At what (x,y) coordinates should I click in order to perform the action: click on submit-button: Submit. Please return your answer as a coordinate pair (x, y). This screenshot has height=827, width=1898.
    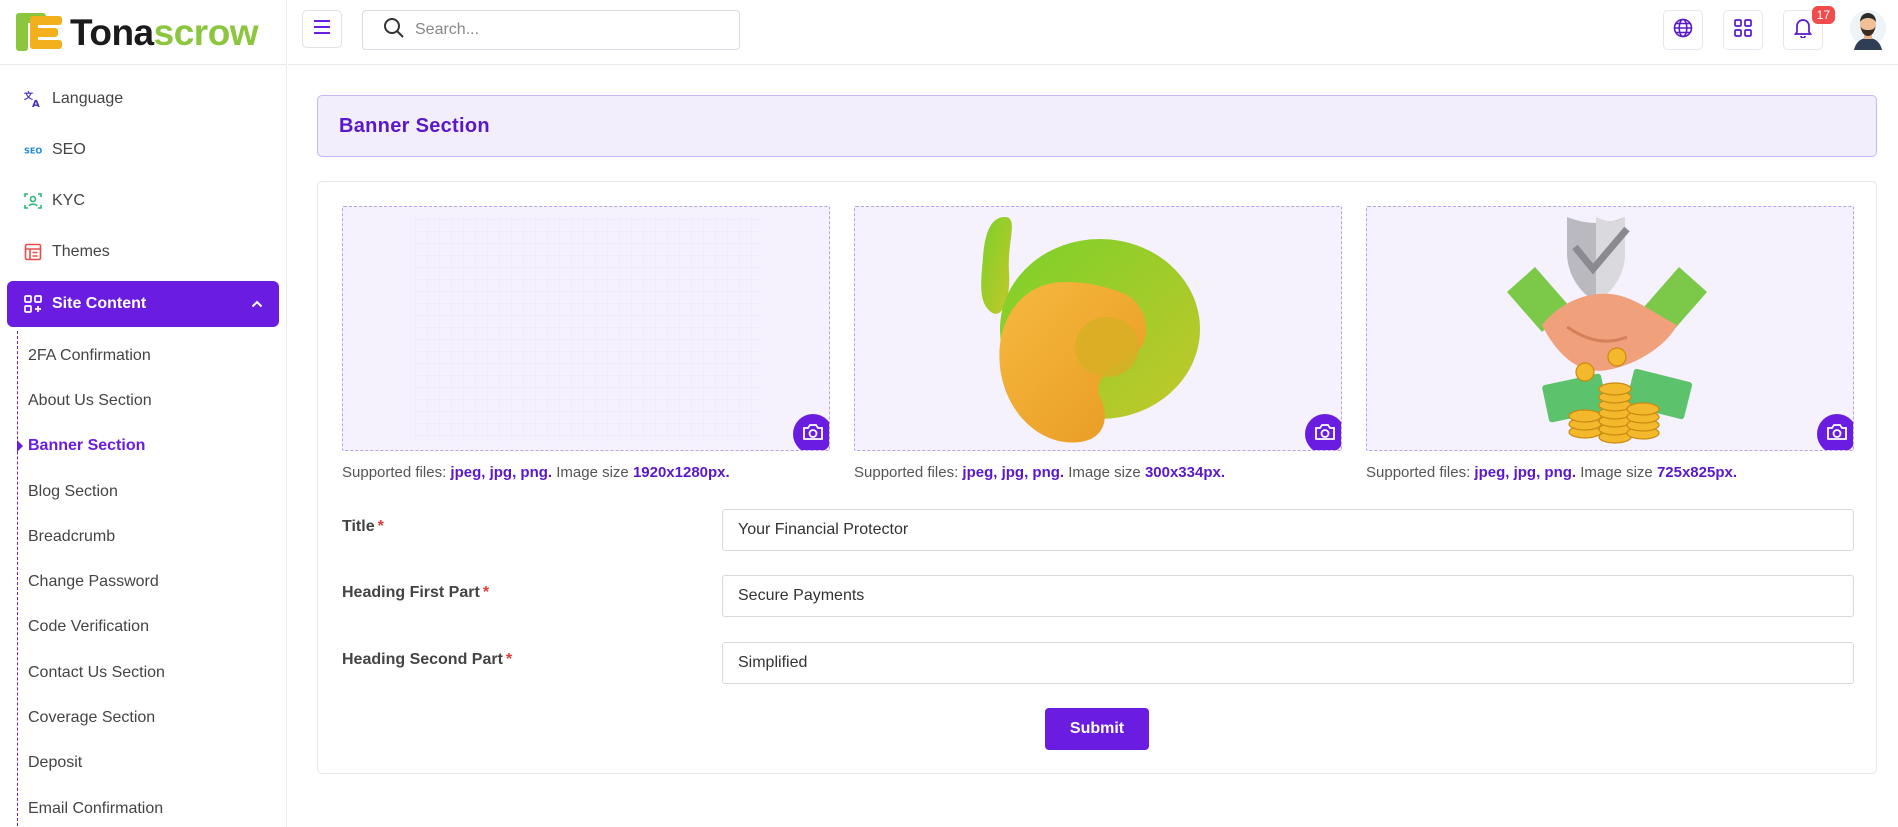
    Looking at the image, I should click on (1097, 729).